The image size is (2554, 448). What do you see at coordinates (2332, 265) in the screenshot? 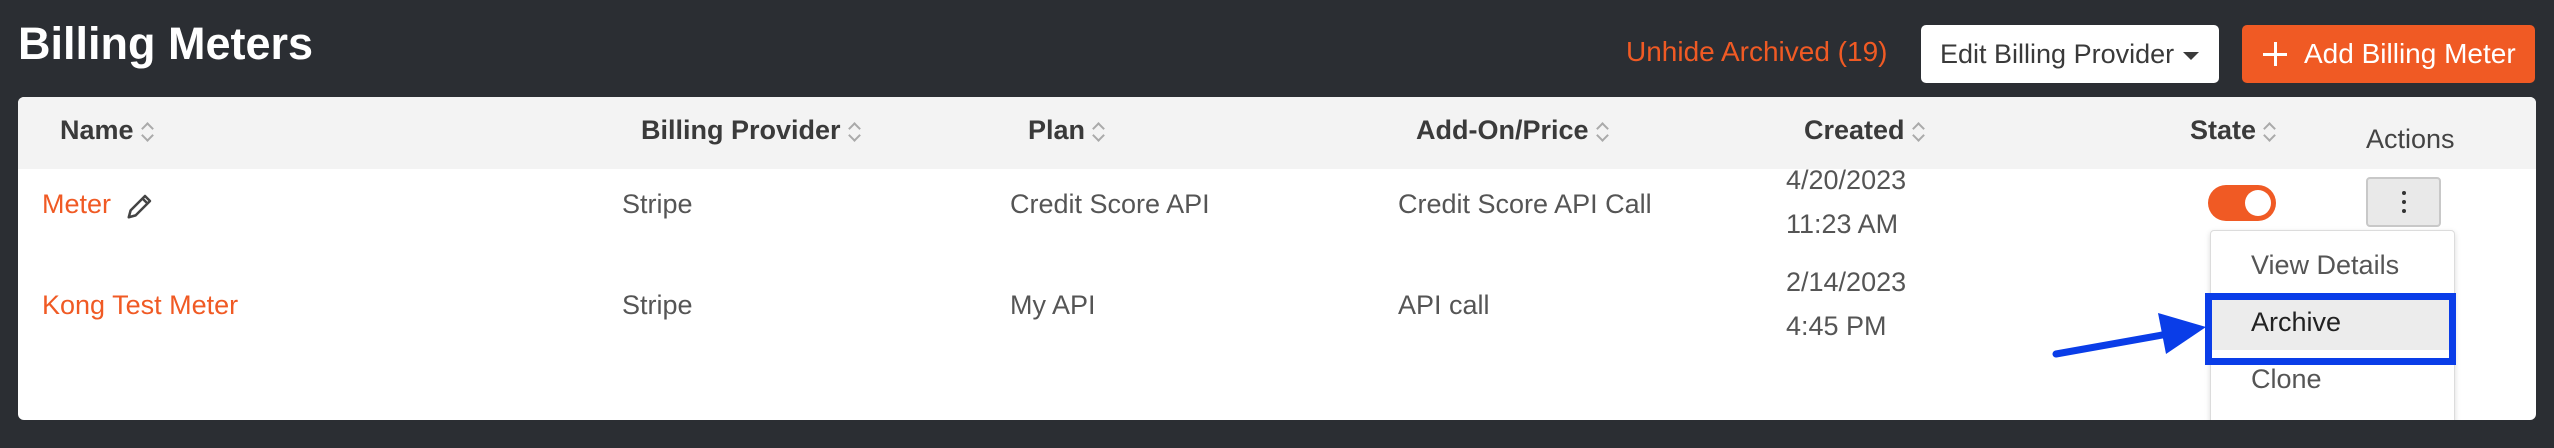
I see `menu-item-view-details: View Details` at bounding box center [2332, 265].